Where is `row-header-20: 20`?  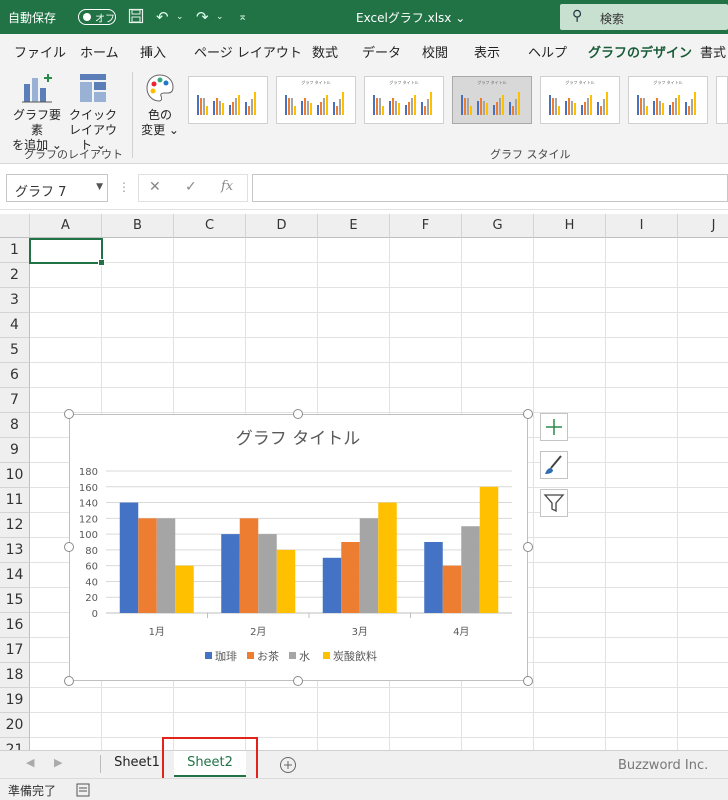
row-header-20: 20 is located at coordinates (15, 725).